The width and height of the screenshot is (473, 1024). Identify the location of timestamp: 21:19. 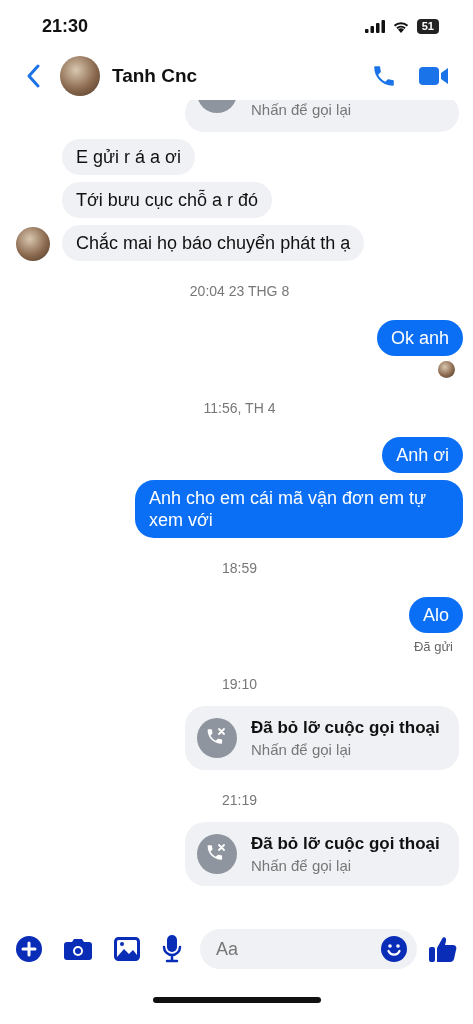
(239, 800).